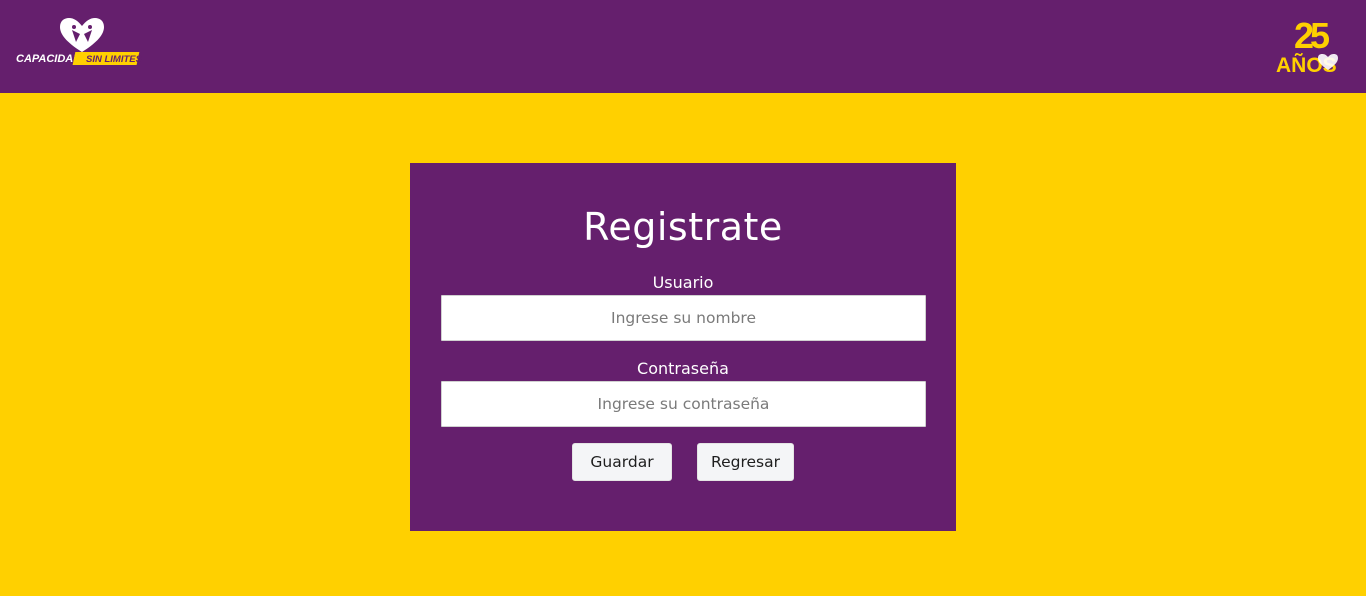 This screenshot has height=596, width=1366. Describe the element at coordinates (1312, 35) in the screenshot. I see `logo-number-25: 25` at that location.